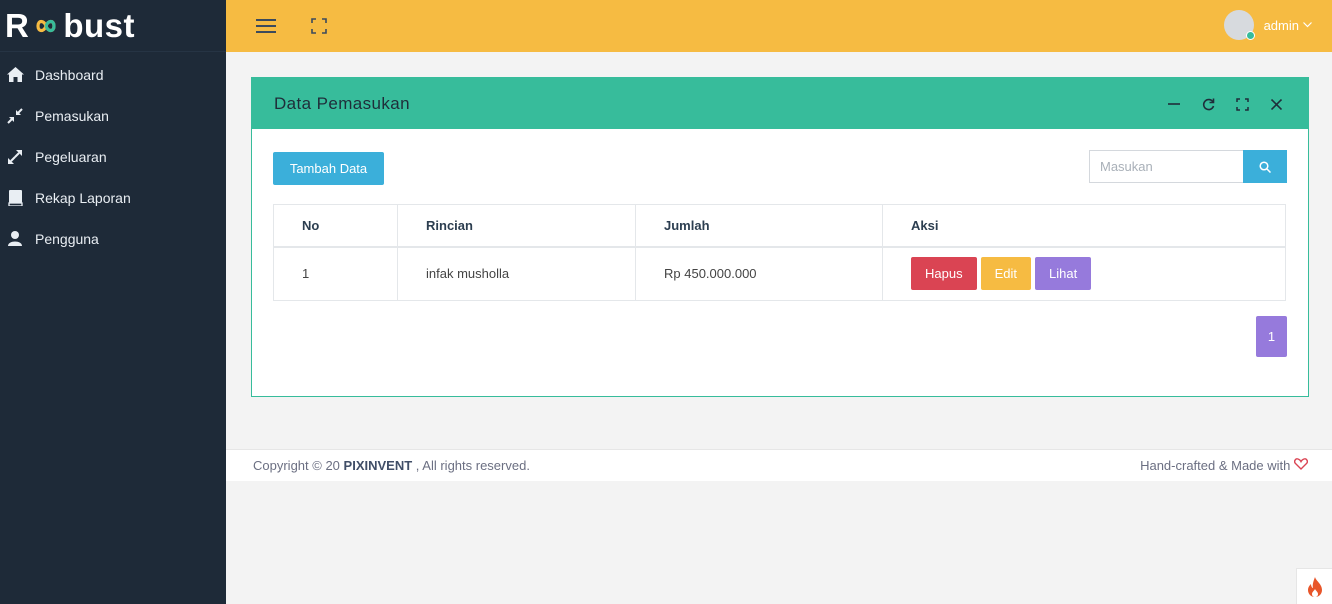 This screenshot has width=1332, height=604. What do you see at coordinates (1281, 25) in the screenshot?
I see `user-name: admin` at bounding box center [1281, 25].